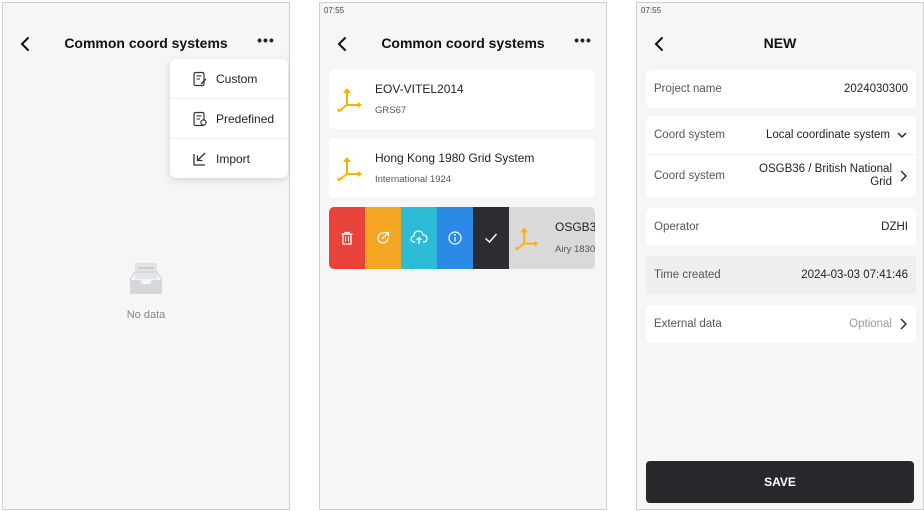 This screenshot has height=511, width=924. I want to click on info-icon, so click(455, 238).